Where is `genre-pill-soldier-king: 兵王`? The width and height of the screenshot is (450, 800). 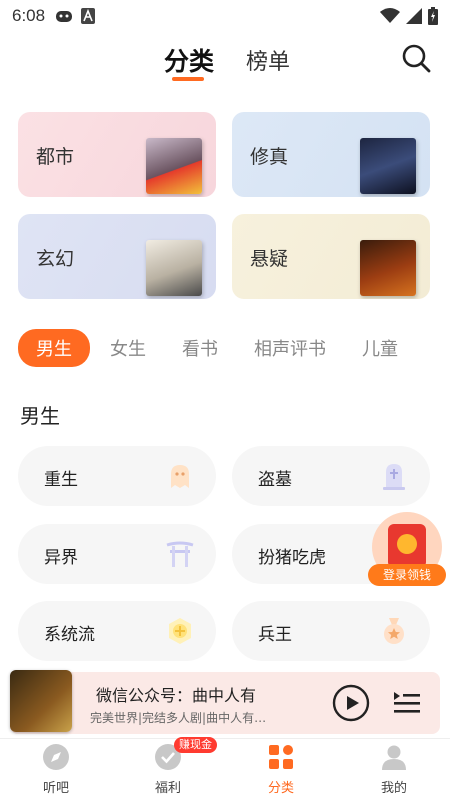 genre-pill-soldier-king: 兵王 is located at coordinates (331, 631).